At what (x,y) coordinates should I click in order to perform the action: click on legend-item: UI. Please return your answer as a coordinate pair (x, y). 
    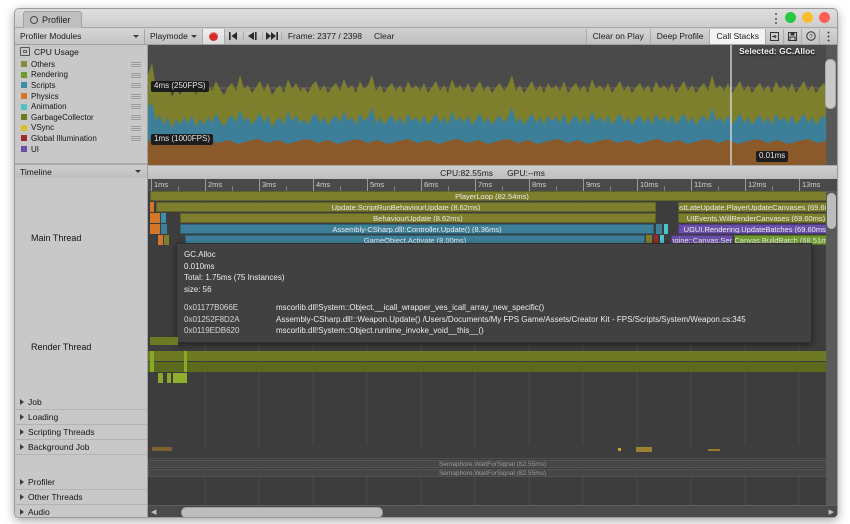
    Looking at the image, I should click on (84, 149).